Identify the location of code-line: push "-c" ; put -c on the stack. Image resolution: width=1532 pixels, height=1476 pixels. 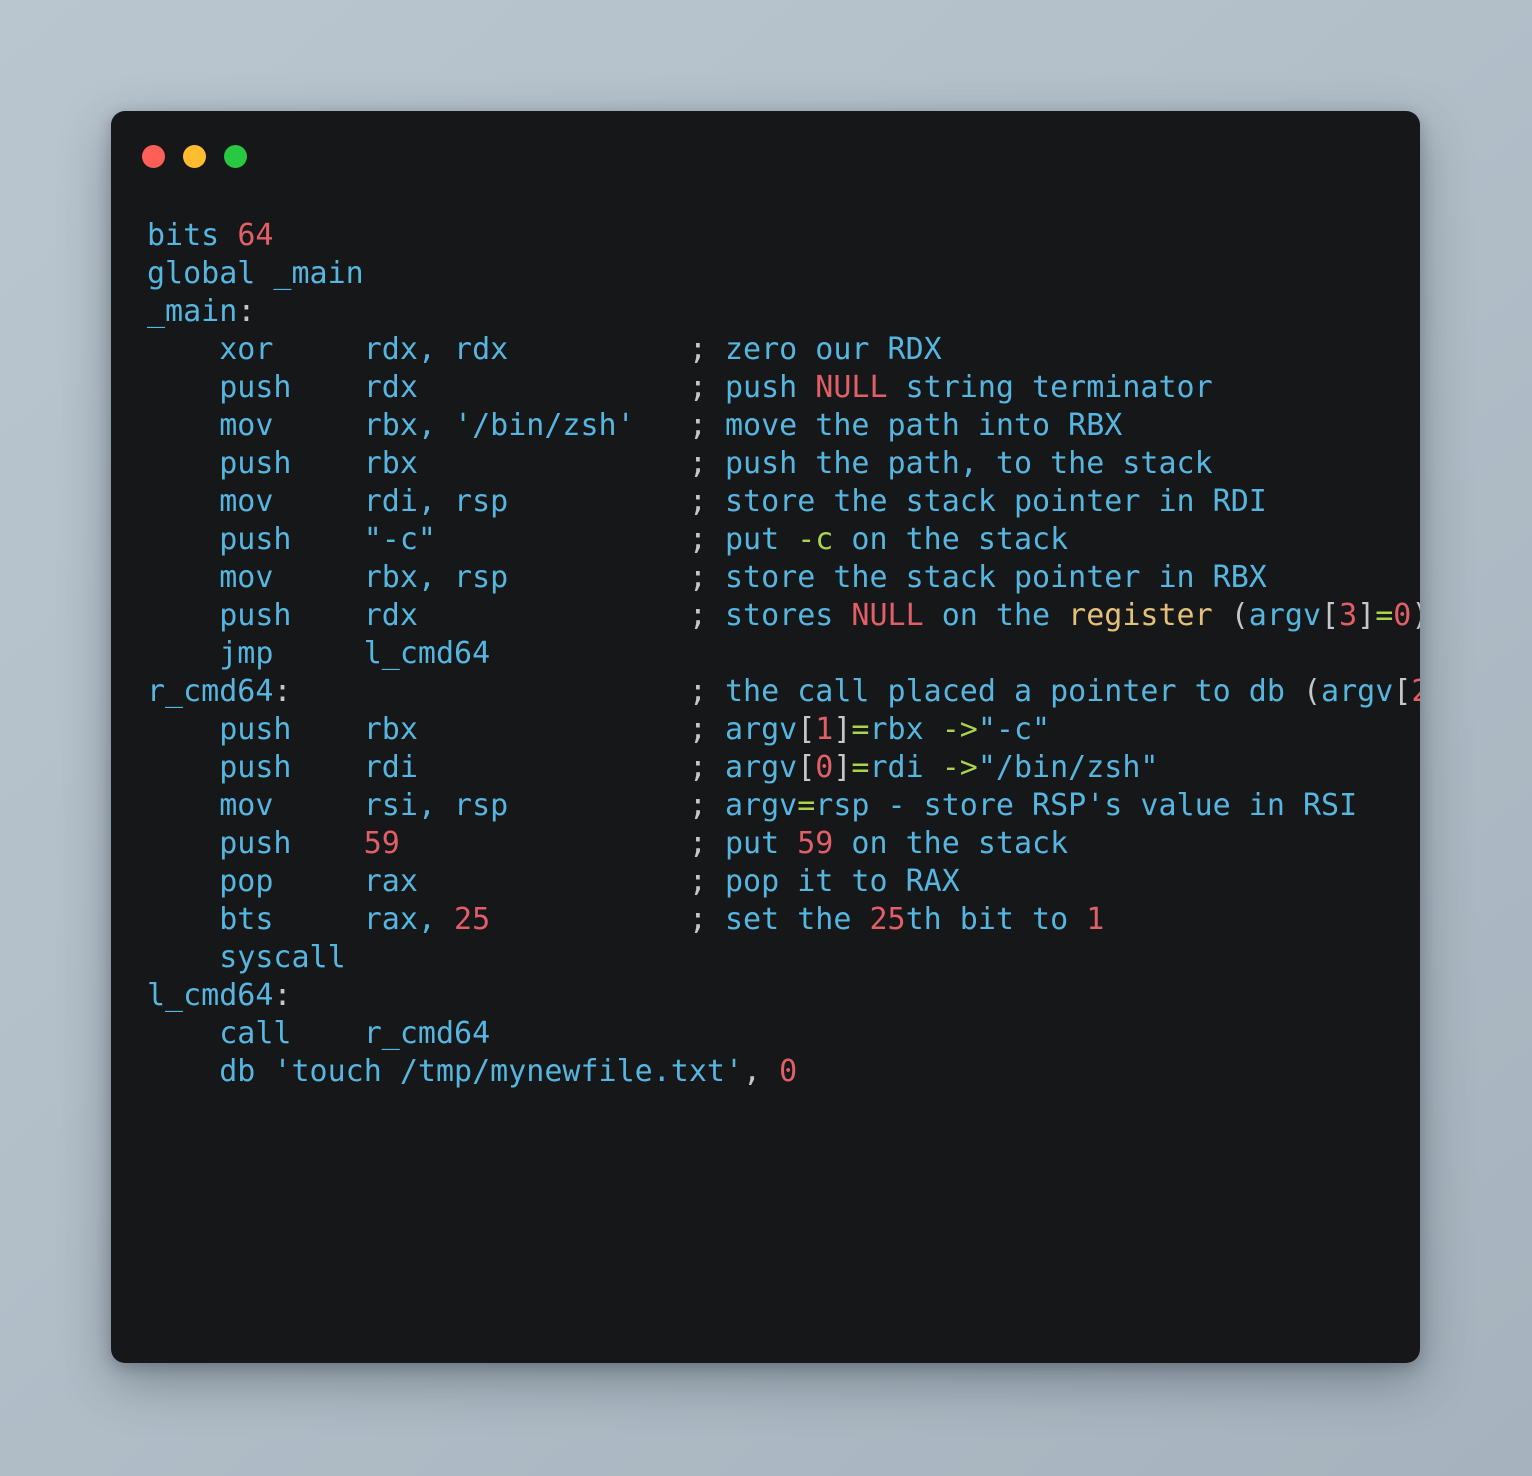
(778, 540).